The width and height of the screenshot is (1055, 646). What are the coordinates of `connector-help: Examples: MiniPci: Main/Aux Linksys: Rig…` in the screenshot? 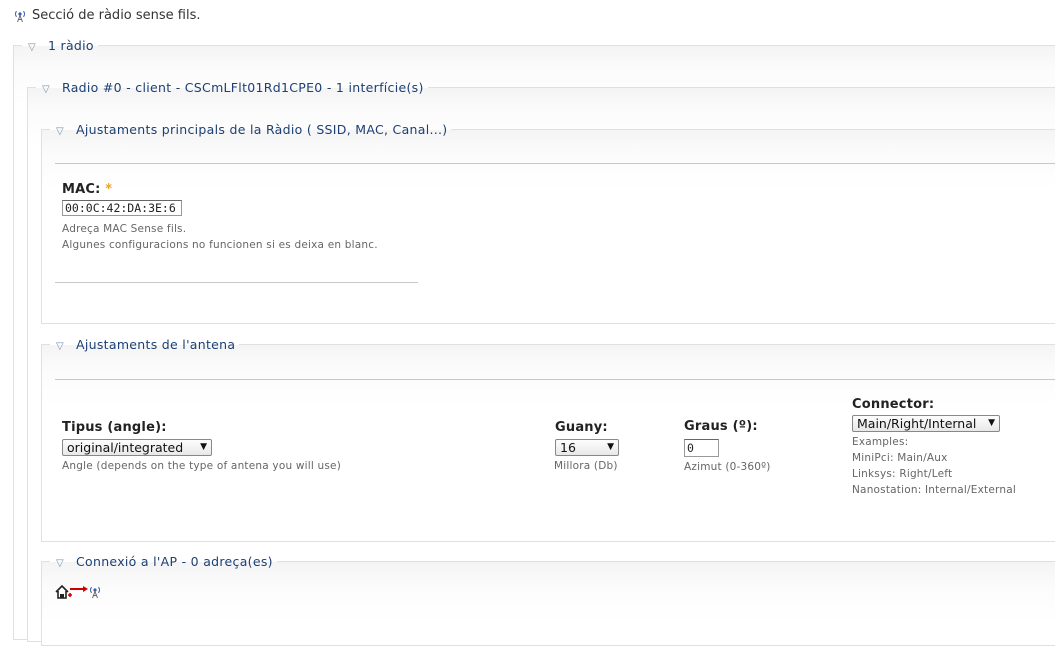 It's located at (934, 466).